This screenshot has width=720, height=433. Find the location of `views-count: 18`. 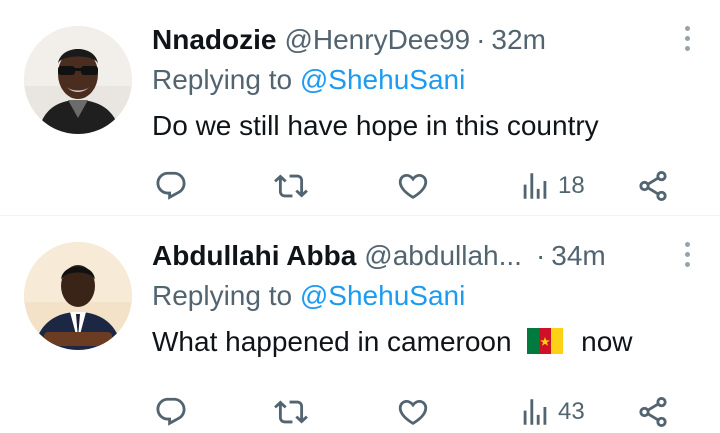

views-count: 18 is located at coordinates (571, 185).